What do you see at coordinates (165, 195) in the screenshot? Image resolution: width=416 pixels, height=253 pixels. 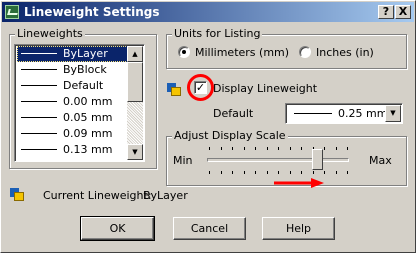 I see `current-lineweight-value: ByLayer` at bounding box center [165, 195].